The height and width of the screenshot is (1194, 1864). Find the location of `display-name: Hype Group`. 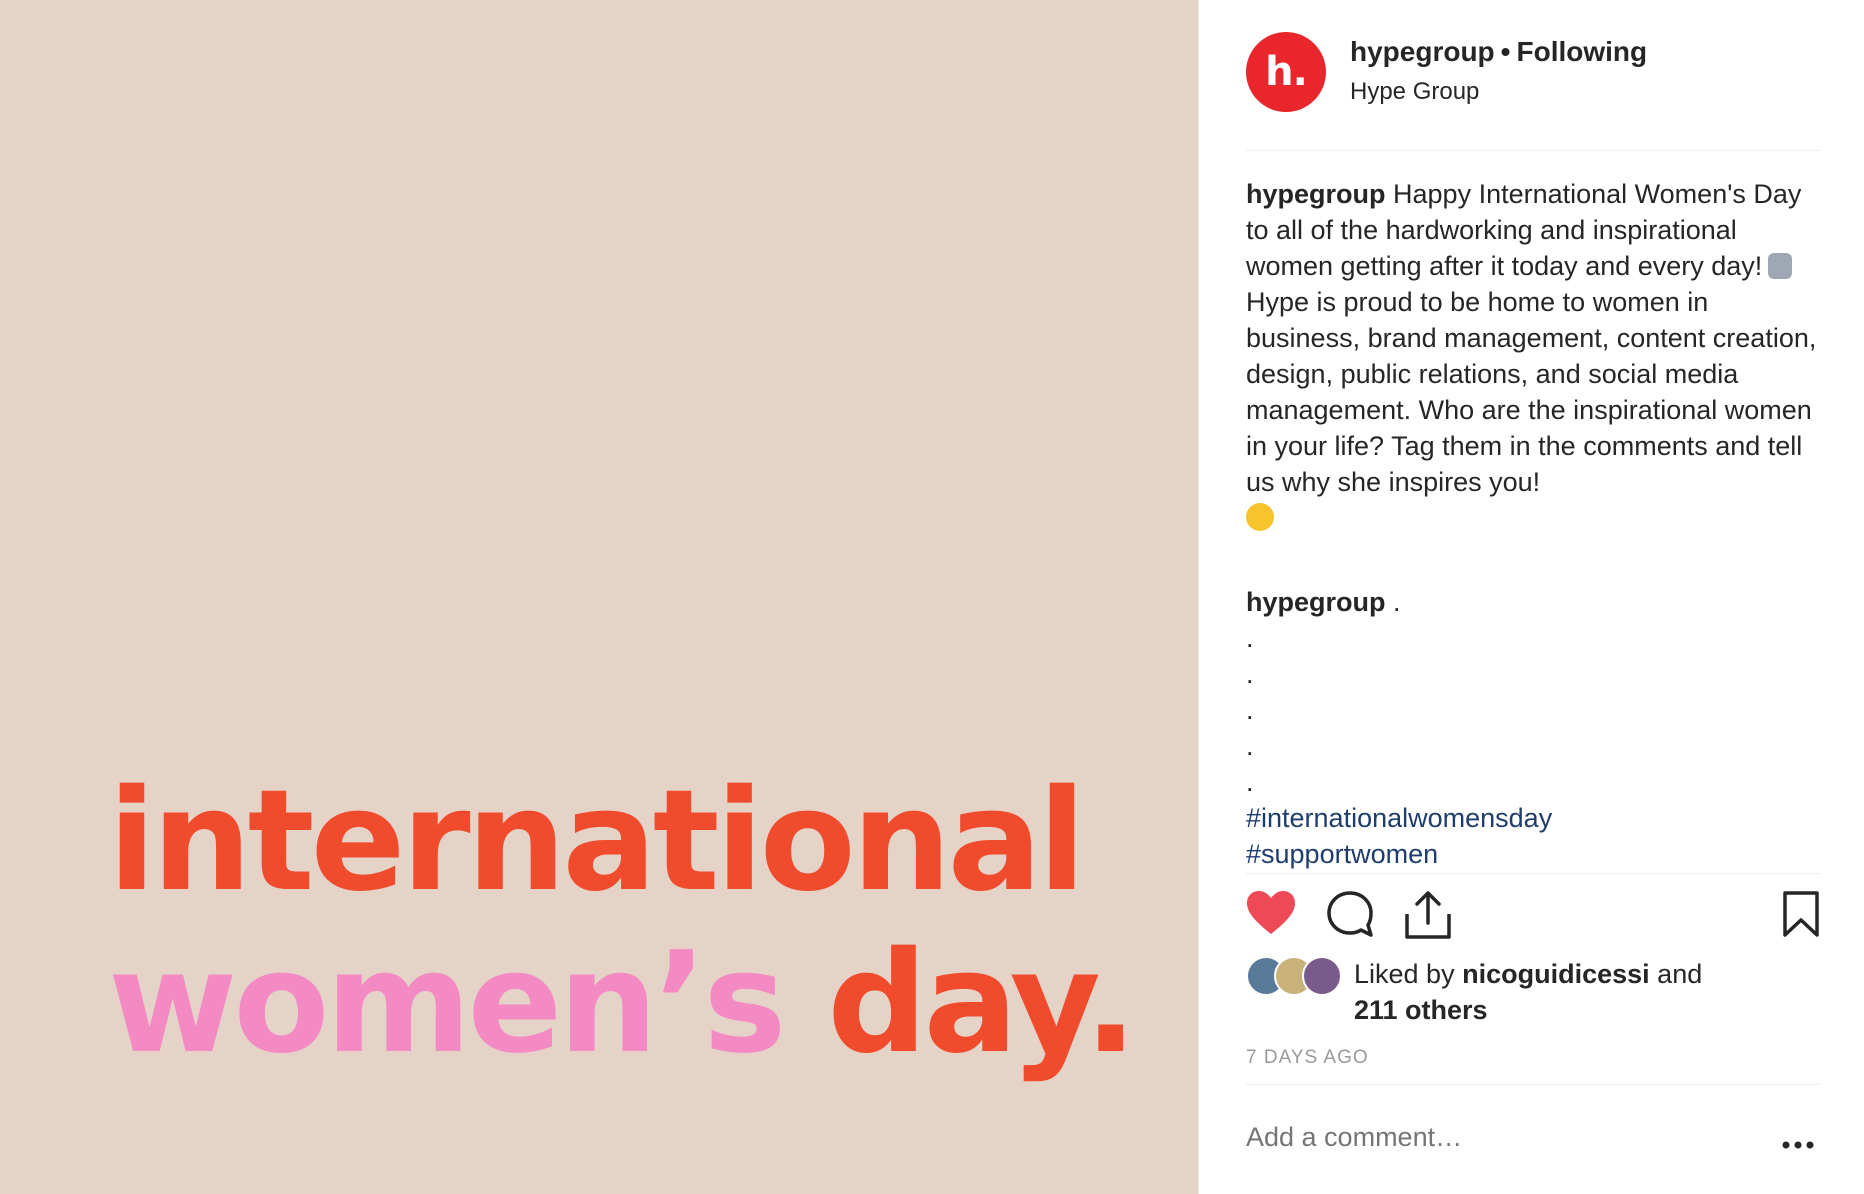

display-name: Hype Group is located at coordinates (1415, 91).